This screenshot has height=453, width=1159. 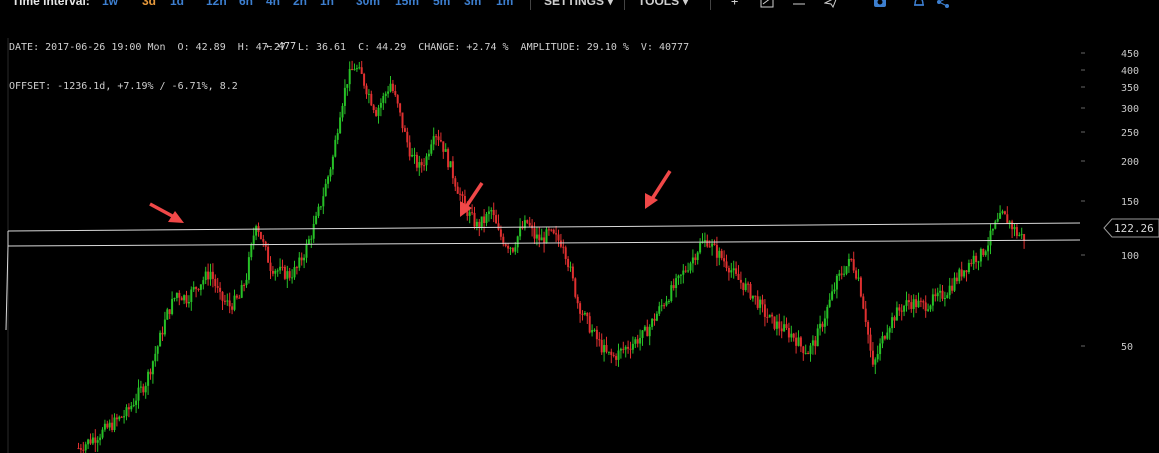 I want to click on arrow-annotation, so click(x=166, y=212).